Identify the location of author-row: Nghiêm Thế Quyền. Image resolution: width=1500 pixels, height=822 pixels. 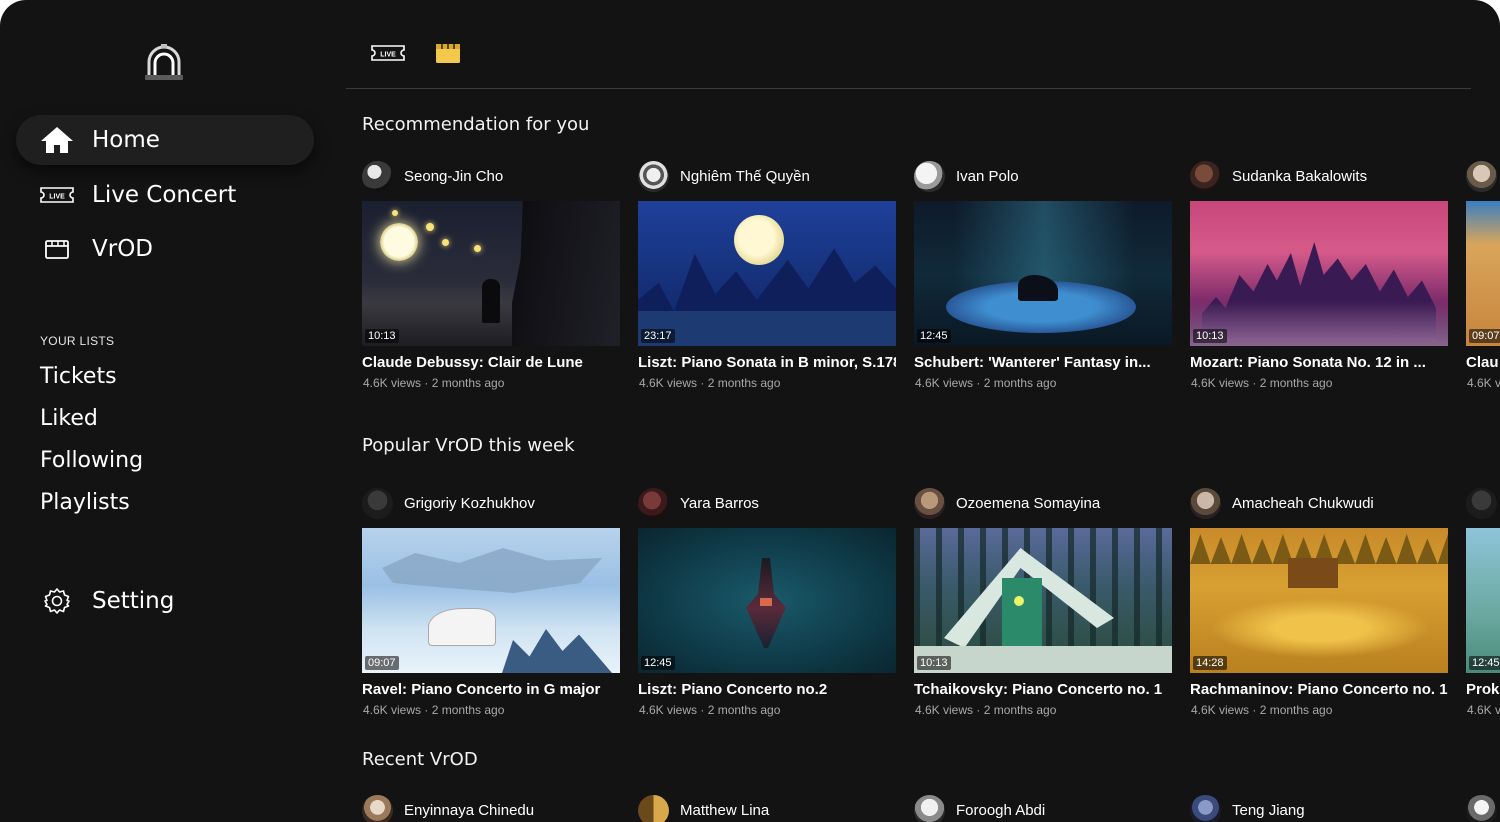
(724, 176).